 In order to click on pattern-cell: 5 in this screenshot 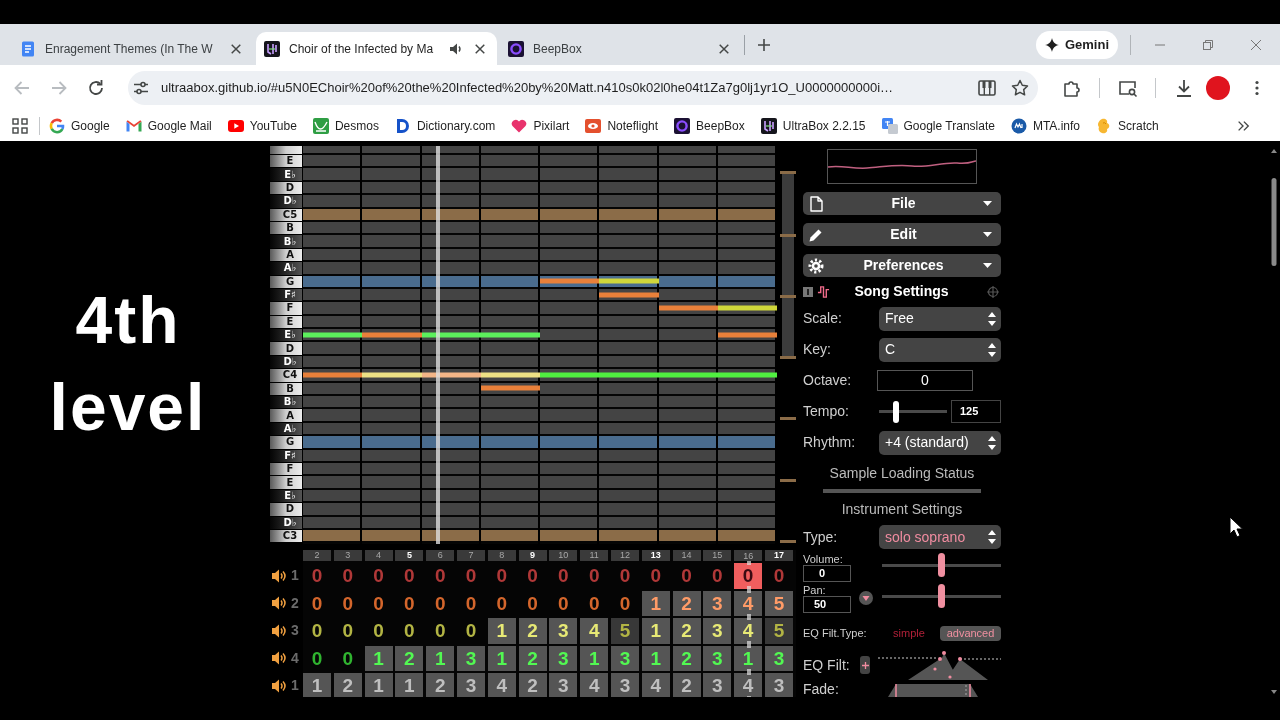, I will do `click(624, 631)`.